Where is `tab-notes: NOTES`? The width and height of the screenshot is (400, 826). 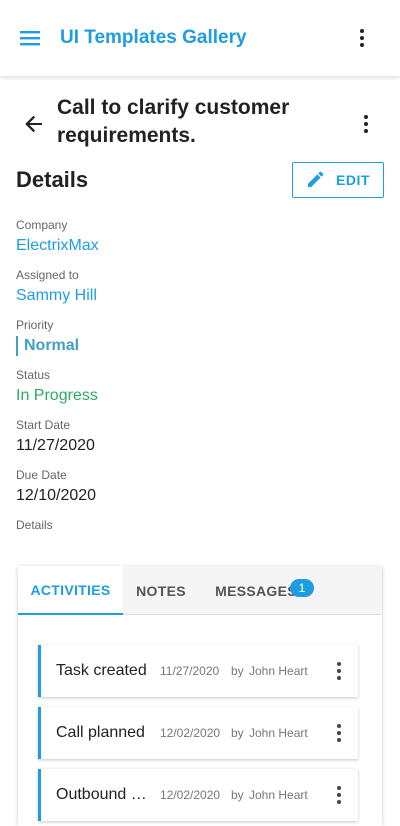 tab-notes: NOTES is located at coordinates (161, 590).